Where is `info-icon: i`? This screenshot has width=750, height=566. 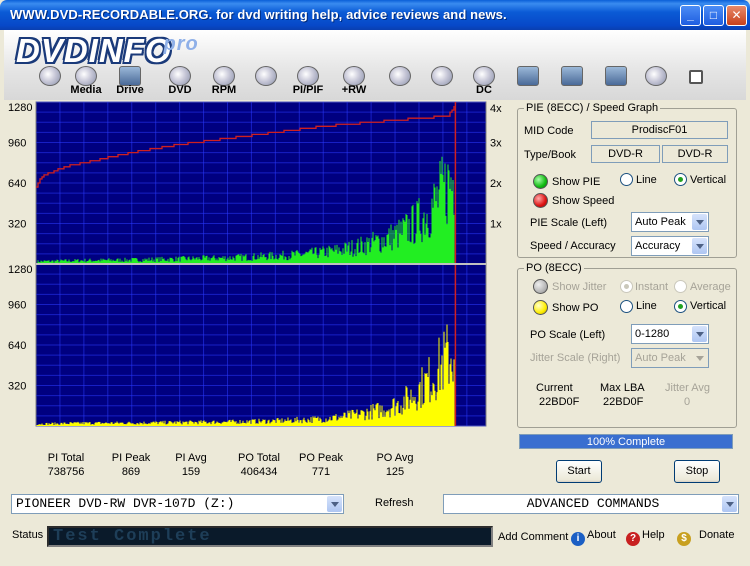
info-icon: i is located at coordinates (578, 539).